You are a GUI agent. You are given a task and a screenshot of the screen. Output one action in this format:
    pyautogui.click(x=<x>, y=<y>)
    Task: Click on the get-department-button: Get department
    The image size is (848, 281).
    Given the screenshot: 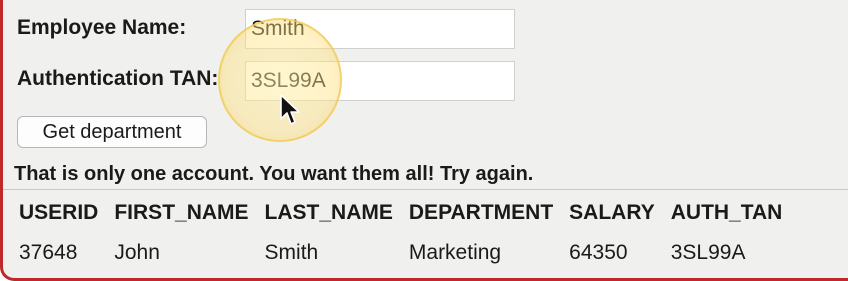 What is the action you would take?
    pyautogui.click(x=112, y=132)
    